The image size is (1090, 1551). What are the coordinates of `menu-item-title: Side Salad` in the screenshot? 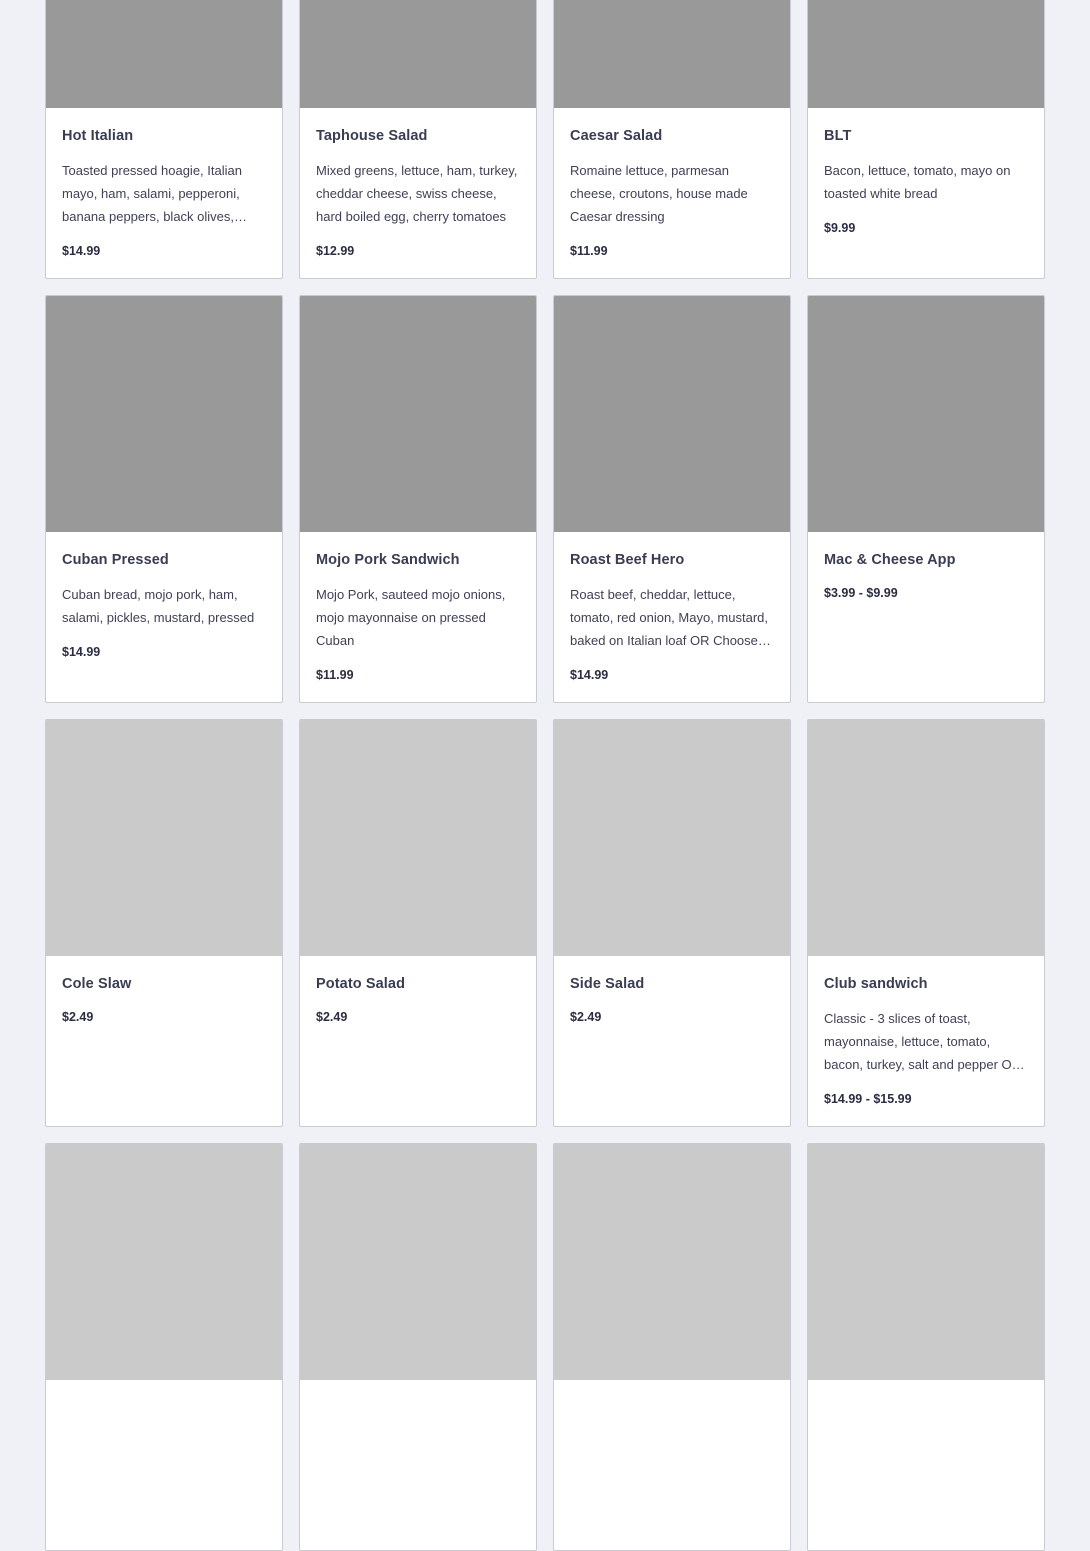 It's located at (672, 984).